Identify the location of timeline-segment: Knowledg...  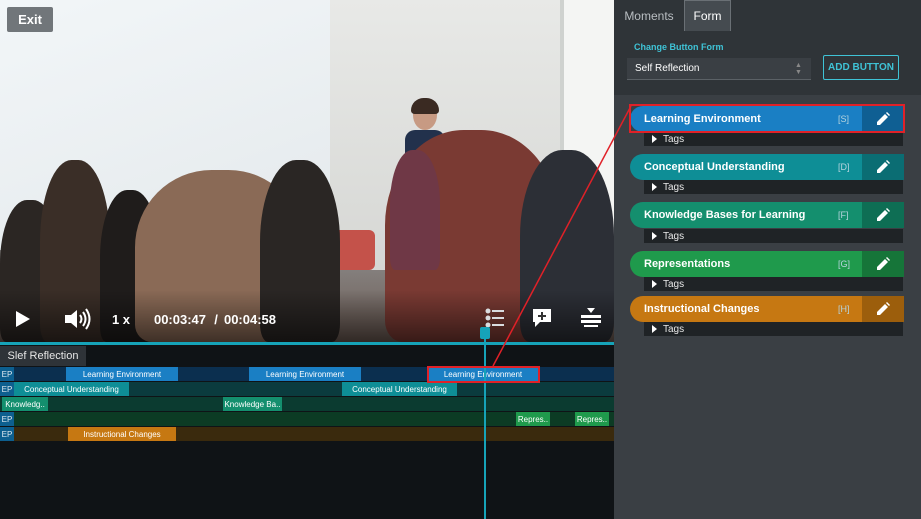
(25, 404).